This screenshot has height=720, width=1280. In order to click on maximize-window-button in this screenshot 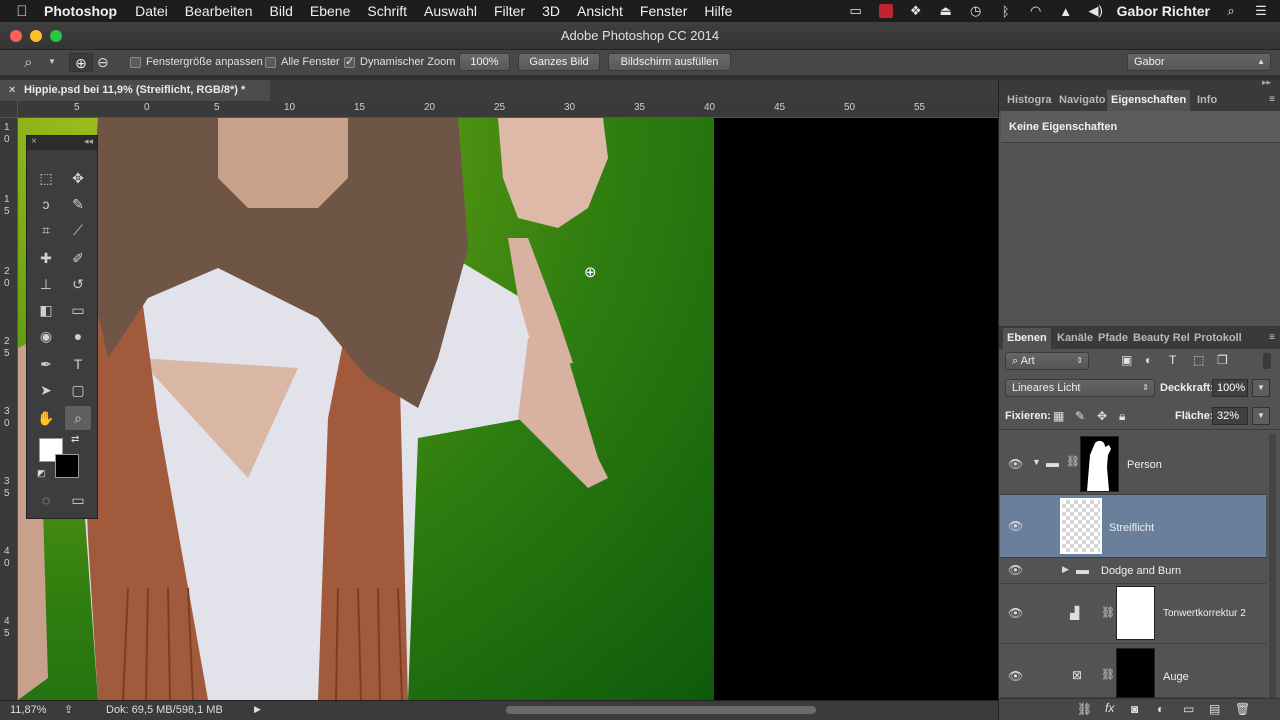, I will do `click(56, 36)`.